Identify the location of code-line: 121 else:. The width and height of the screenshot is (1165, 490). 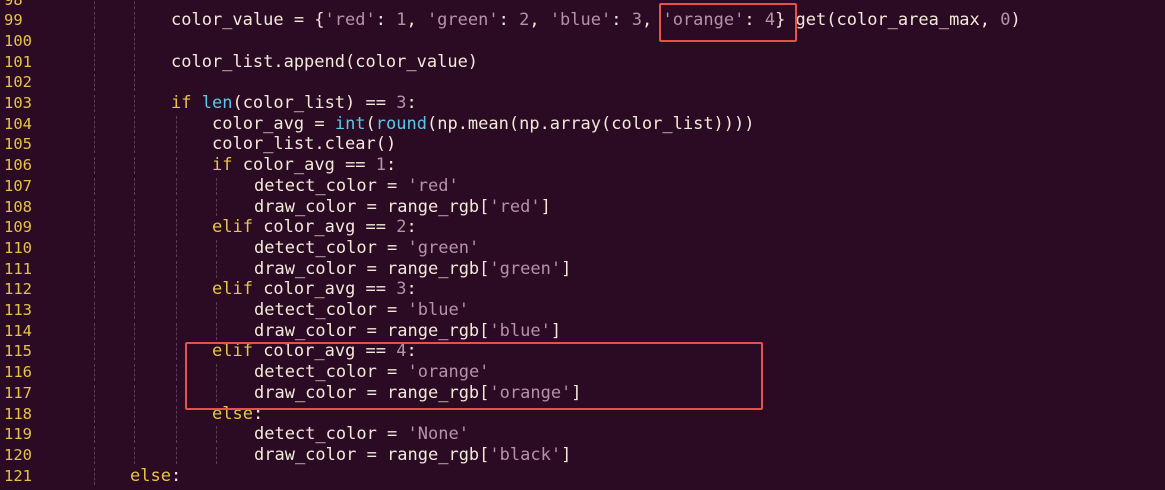
(582, 476).